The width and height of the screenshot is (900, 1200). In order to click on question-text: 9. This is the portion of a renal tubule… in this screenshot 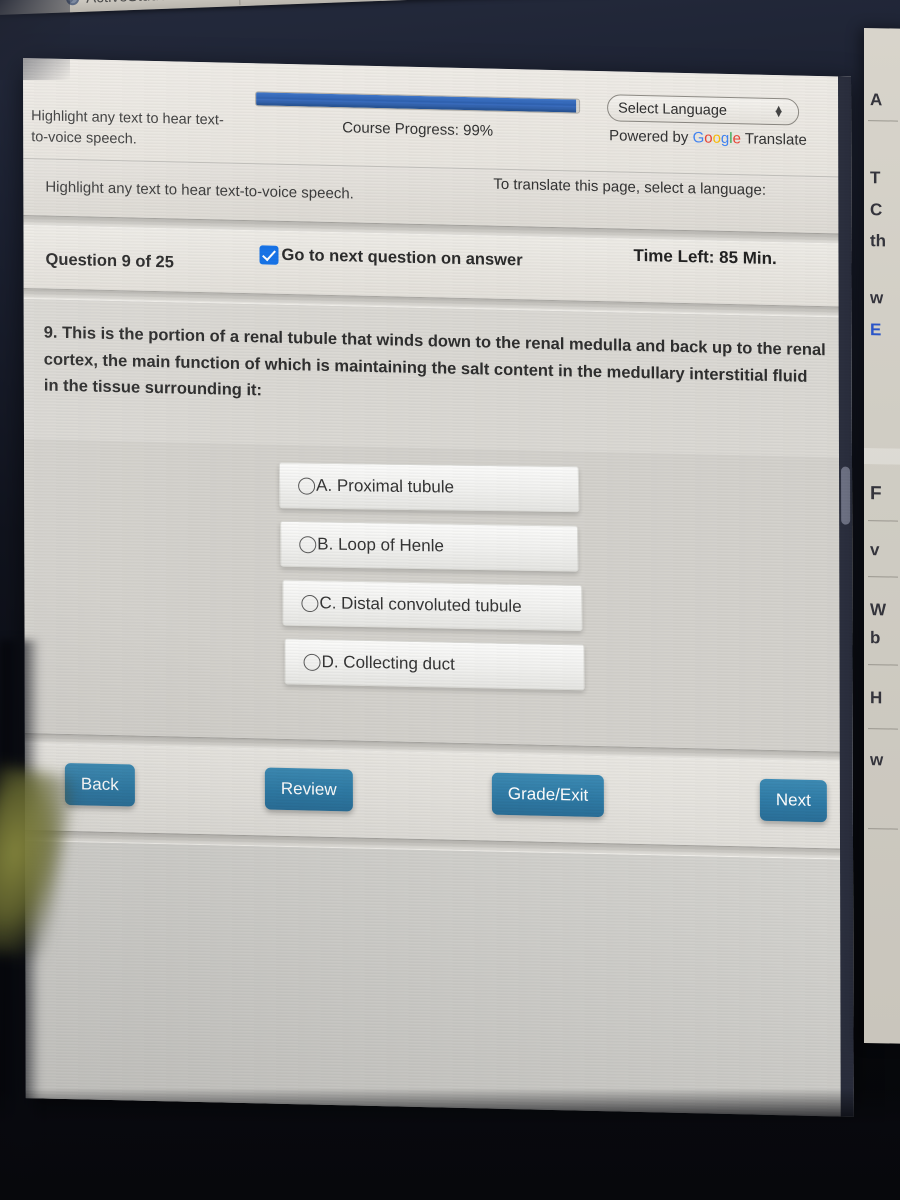, I will do `click(434, 361)`.